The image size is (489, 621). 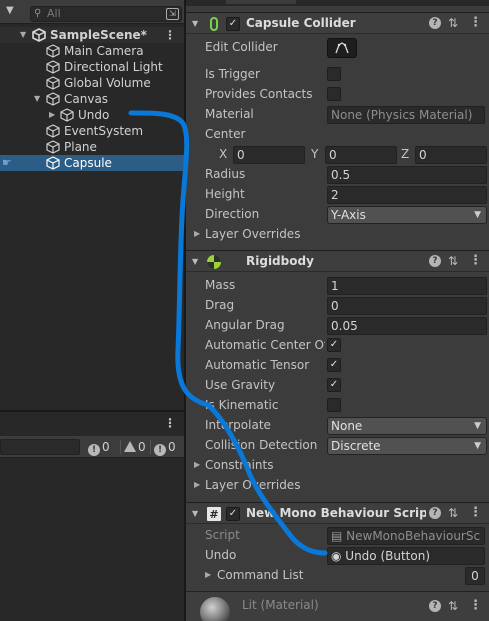 What do you see at coordinates (221, 555) in the screenshot?
I see `field-label: Undo` at bounding box center [221, 555].